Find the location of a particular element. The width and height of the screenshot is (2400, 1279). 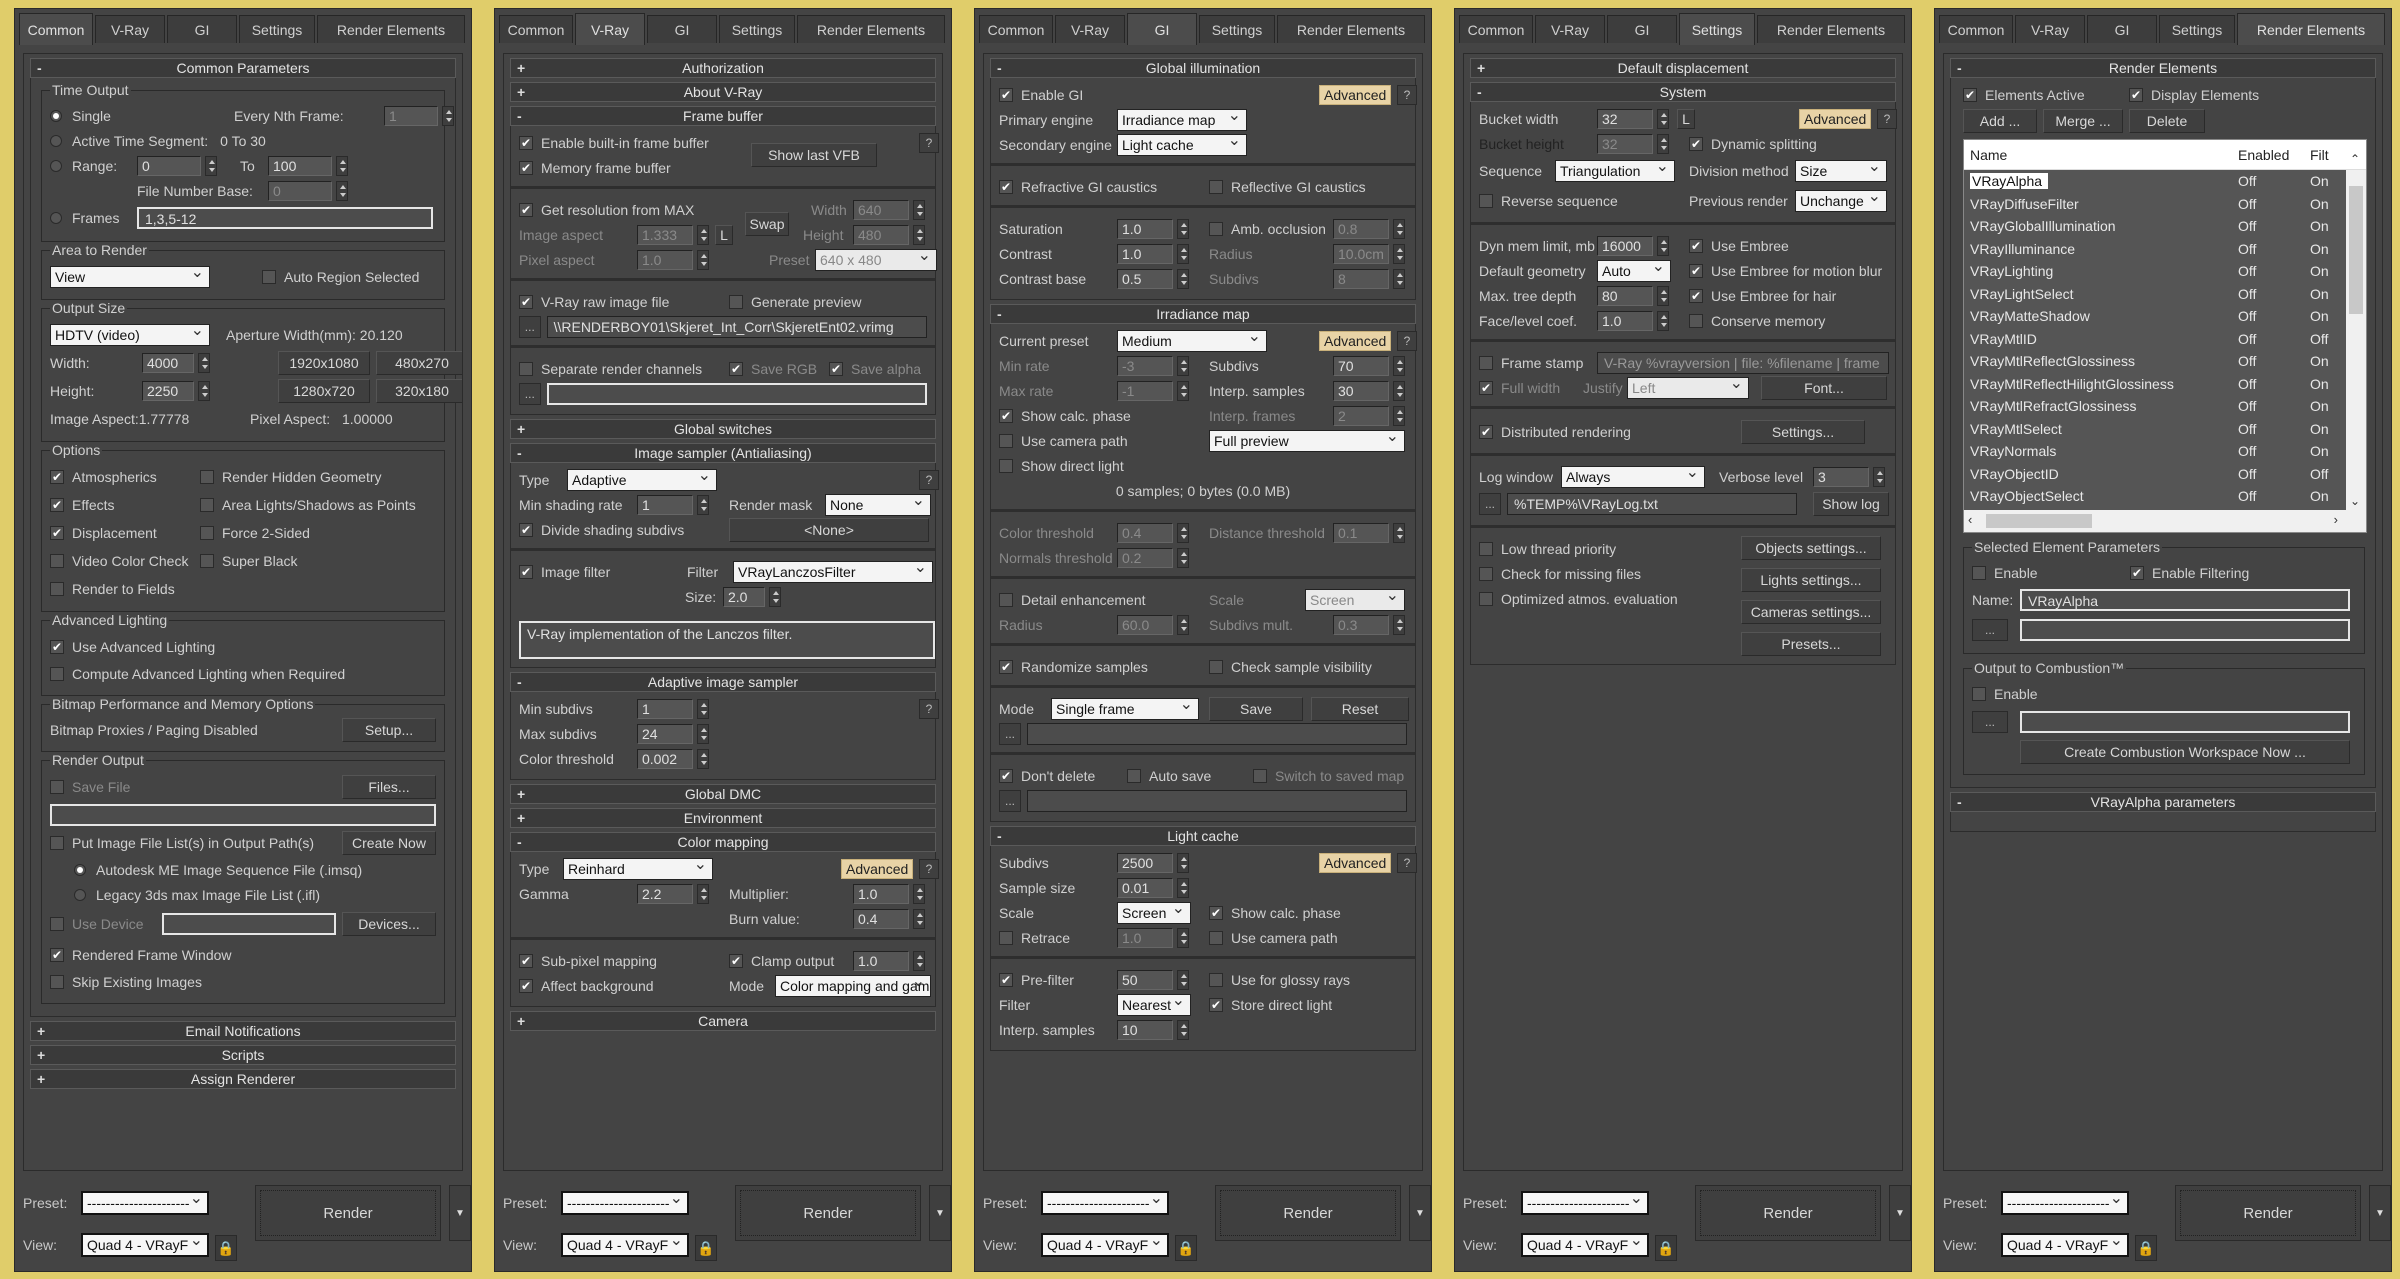

show-log-button: Show log is located at coordinates (1851, 504).